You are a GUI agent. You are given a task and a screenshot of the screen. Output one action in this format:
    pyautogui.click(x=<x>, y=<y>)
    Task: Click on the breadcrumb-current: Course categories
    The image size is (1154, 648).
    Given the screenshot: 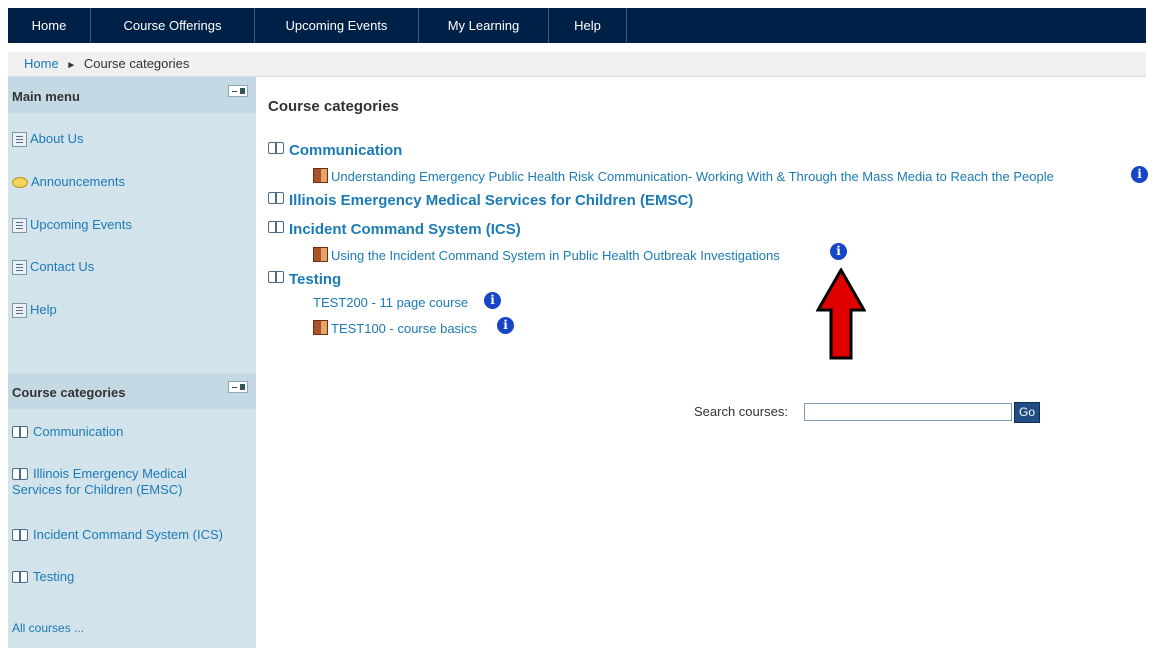 What is the action you would take?
    pyautogui.click(x=136, y=63)
    